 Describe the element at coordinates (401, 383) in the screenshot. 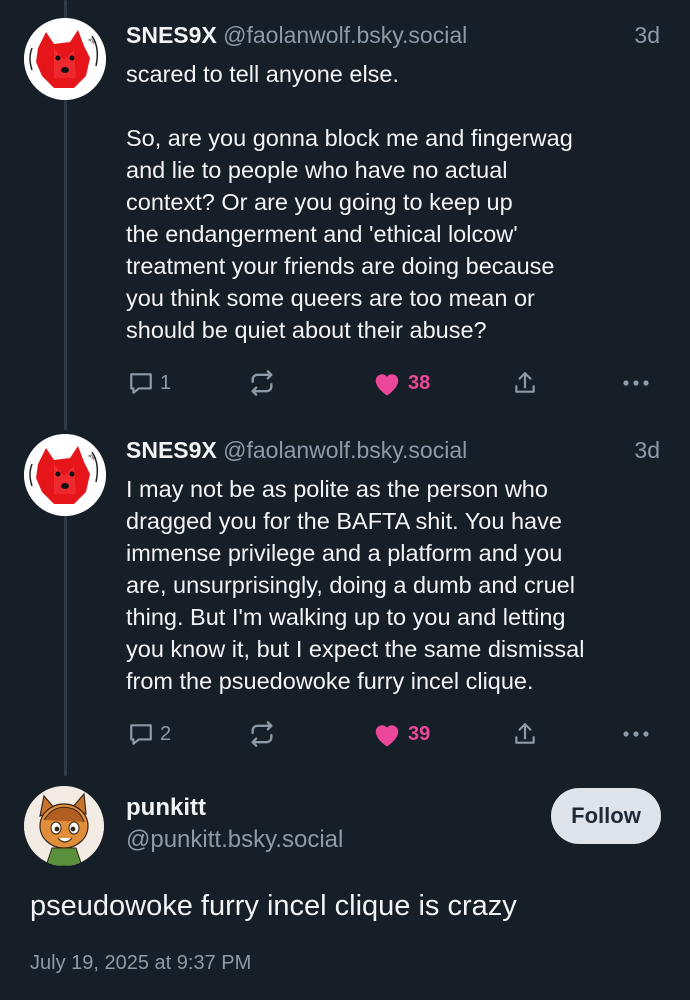

I see `like-button: 38` at that location.